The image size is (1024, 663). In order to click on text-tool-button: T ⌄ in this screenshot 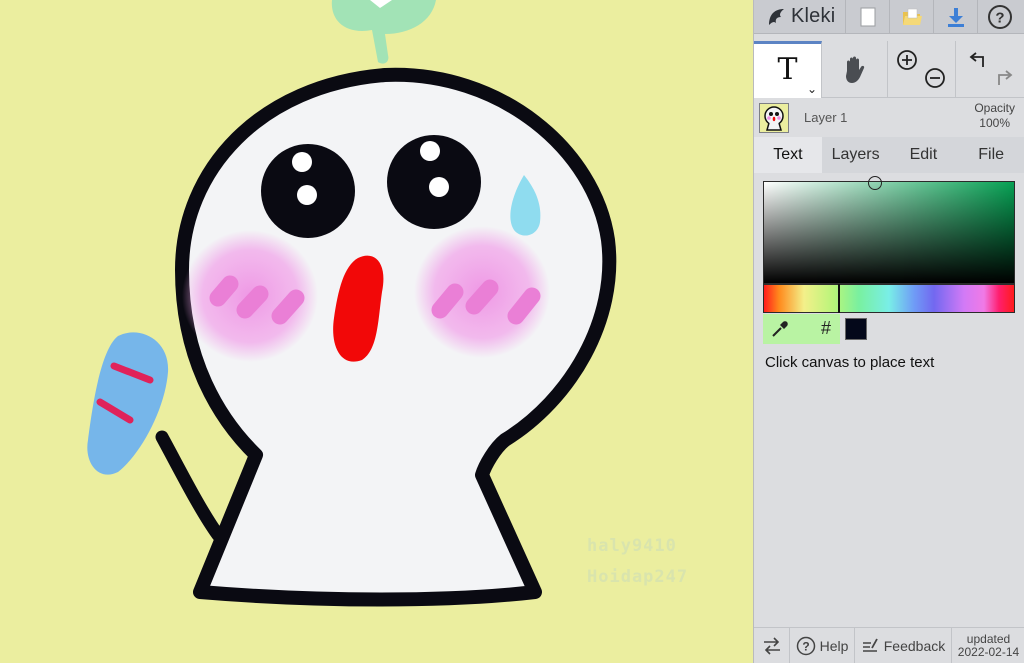, I will do `click(788, 69)`.